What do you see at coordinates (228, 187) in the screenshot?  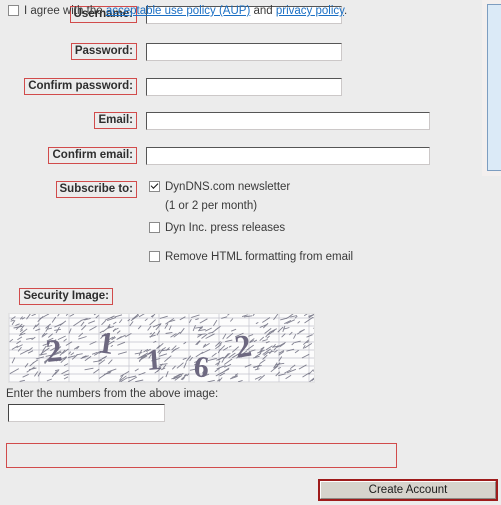 I see `subscribe-option-label-0: DynDNS.com newsletter` at bounding box center [228, 187].